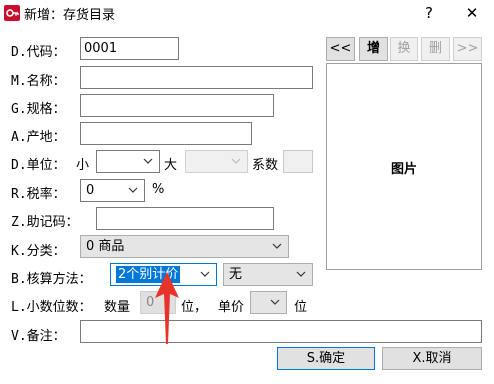 The height and width of the screenshot is (384, 494). I want to click on decimals-unit-label-1: 位，, so click(194, 307).